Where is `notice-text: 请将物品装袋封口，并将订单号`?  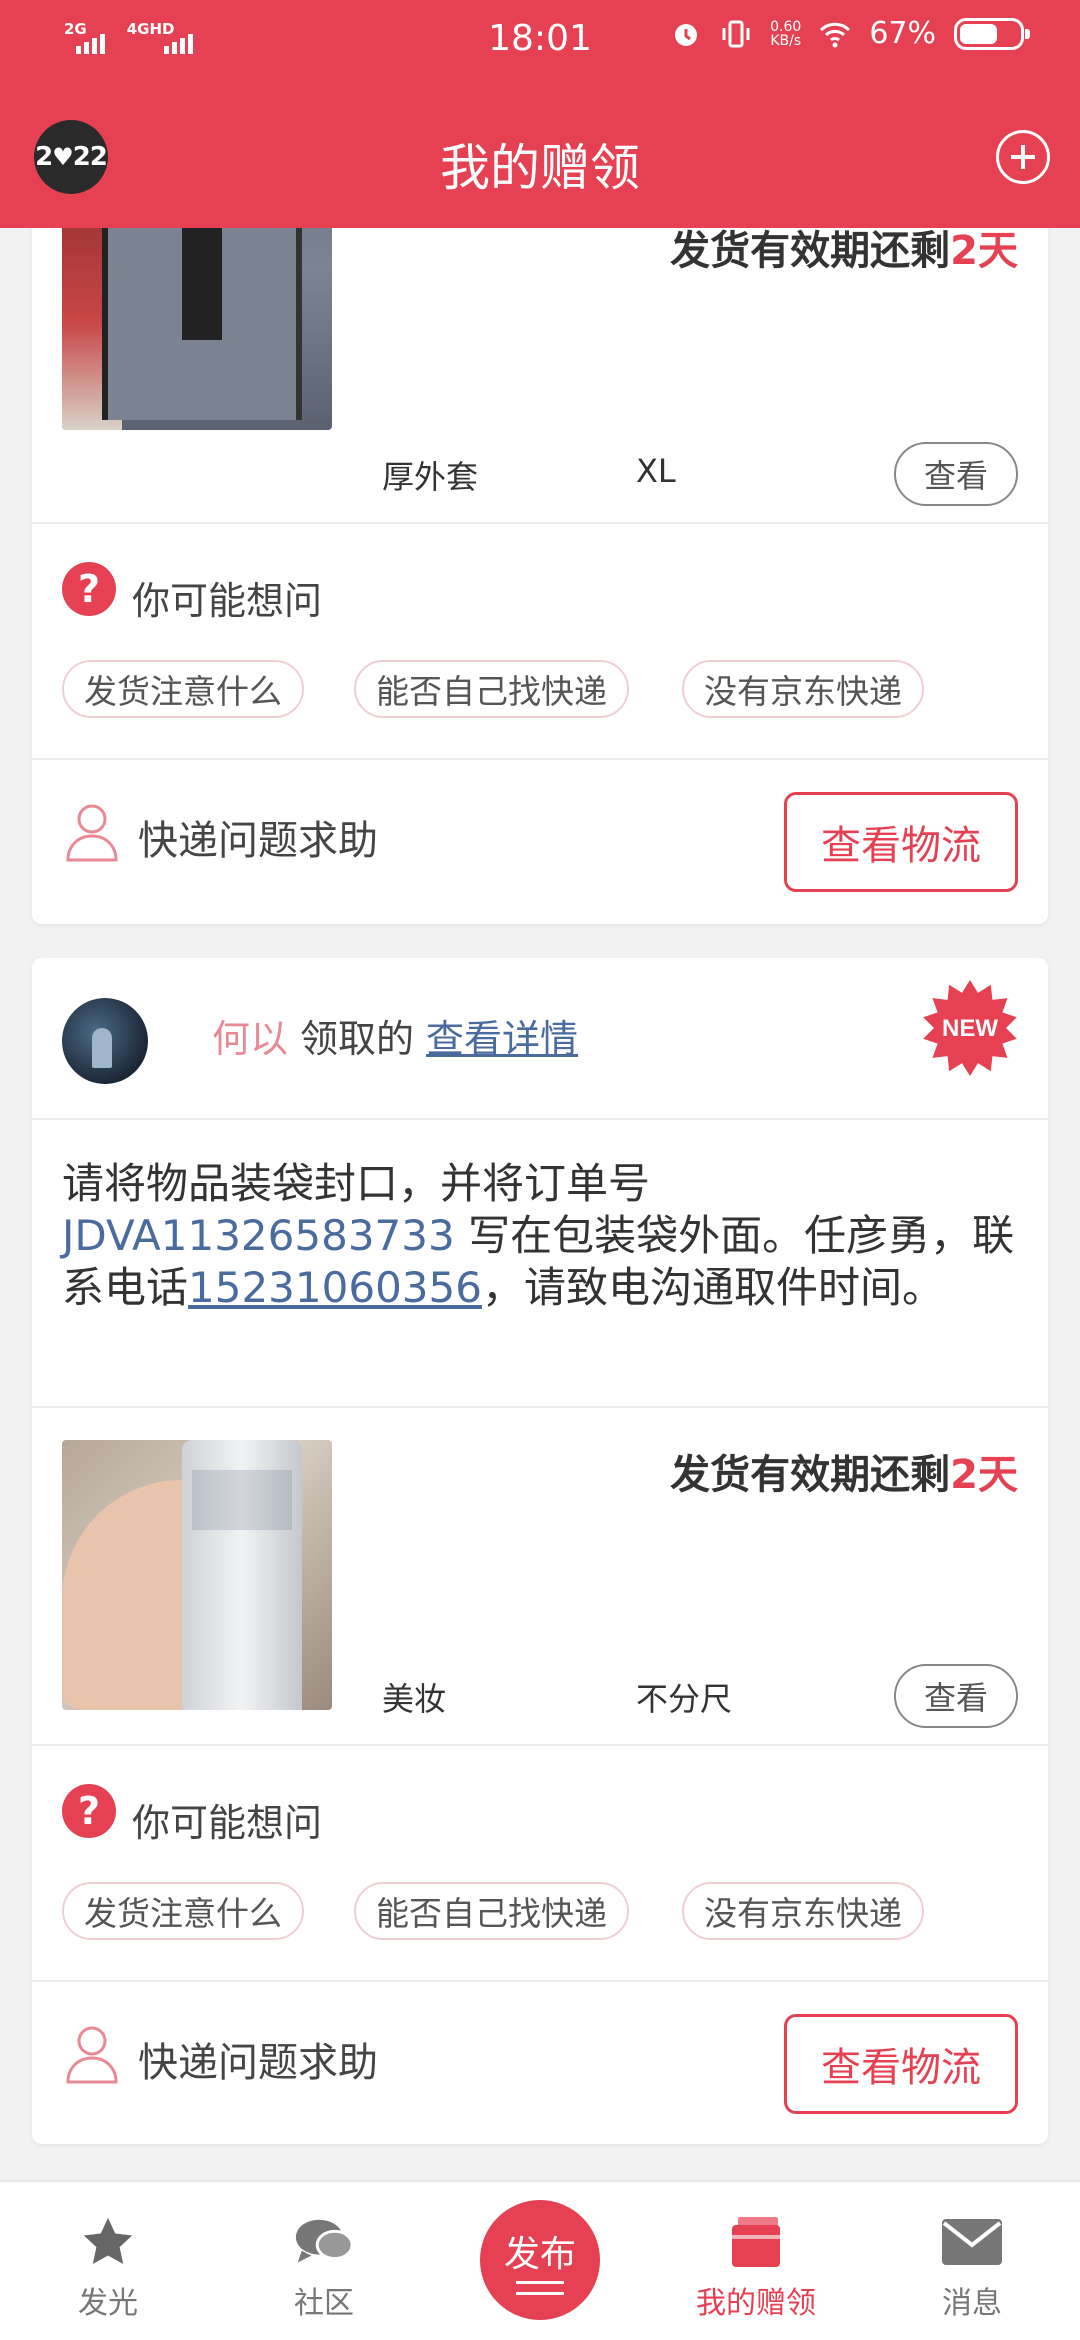
notice-text: 请将物品装袋封口，并将订单号 is located at coordinates (356, 1183).